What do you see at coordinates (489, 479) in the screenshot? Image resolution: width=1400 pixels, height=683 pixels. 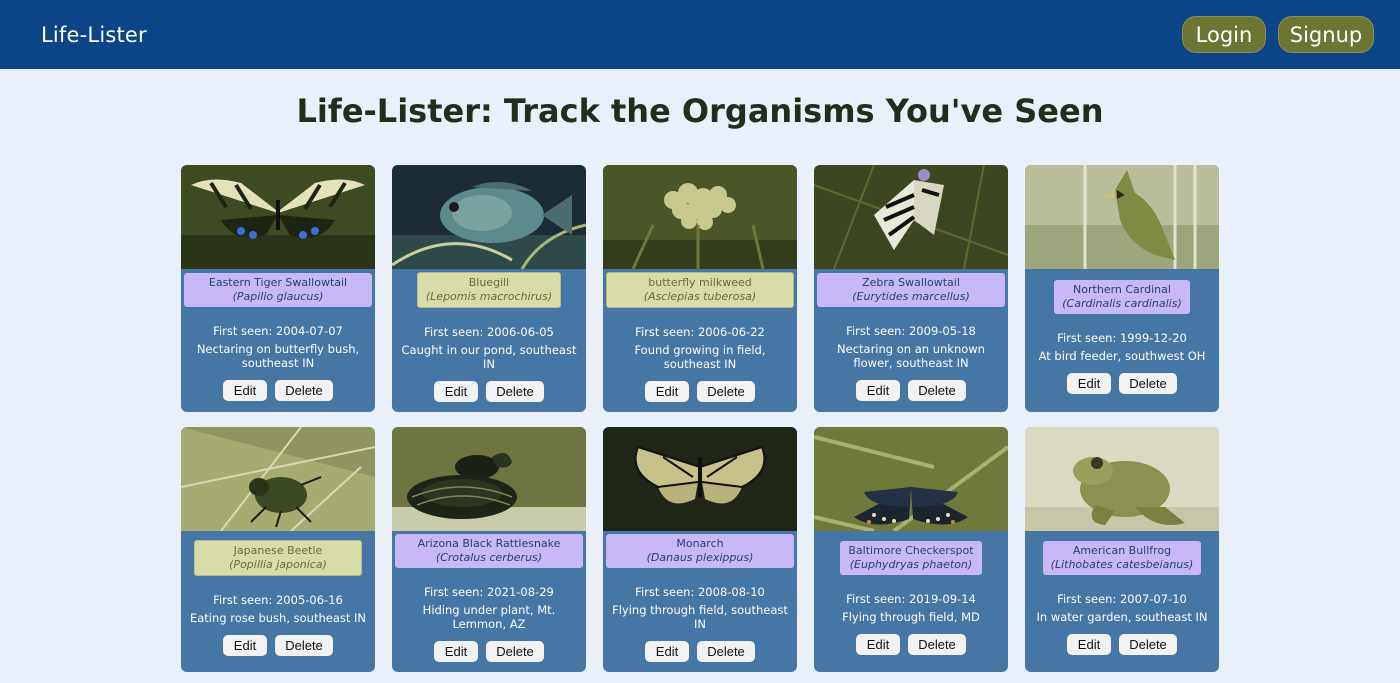 I see `rattlesnake-photo` at bounding box center [489, 479].